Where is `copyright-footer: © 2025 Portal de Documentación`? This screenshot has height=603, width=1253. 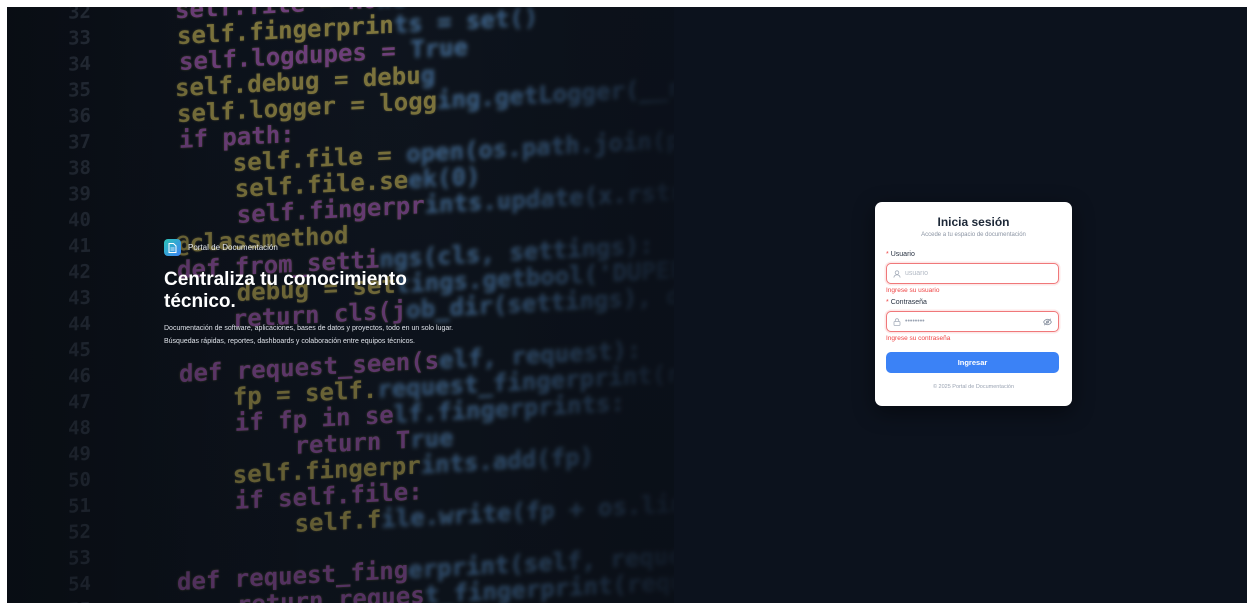
copyright-footer: © 2025 Portal de Documentación is located at coordinates (973, 387).